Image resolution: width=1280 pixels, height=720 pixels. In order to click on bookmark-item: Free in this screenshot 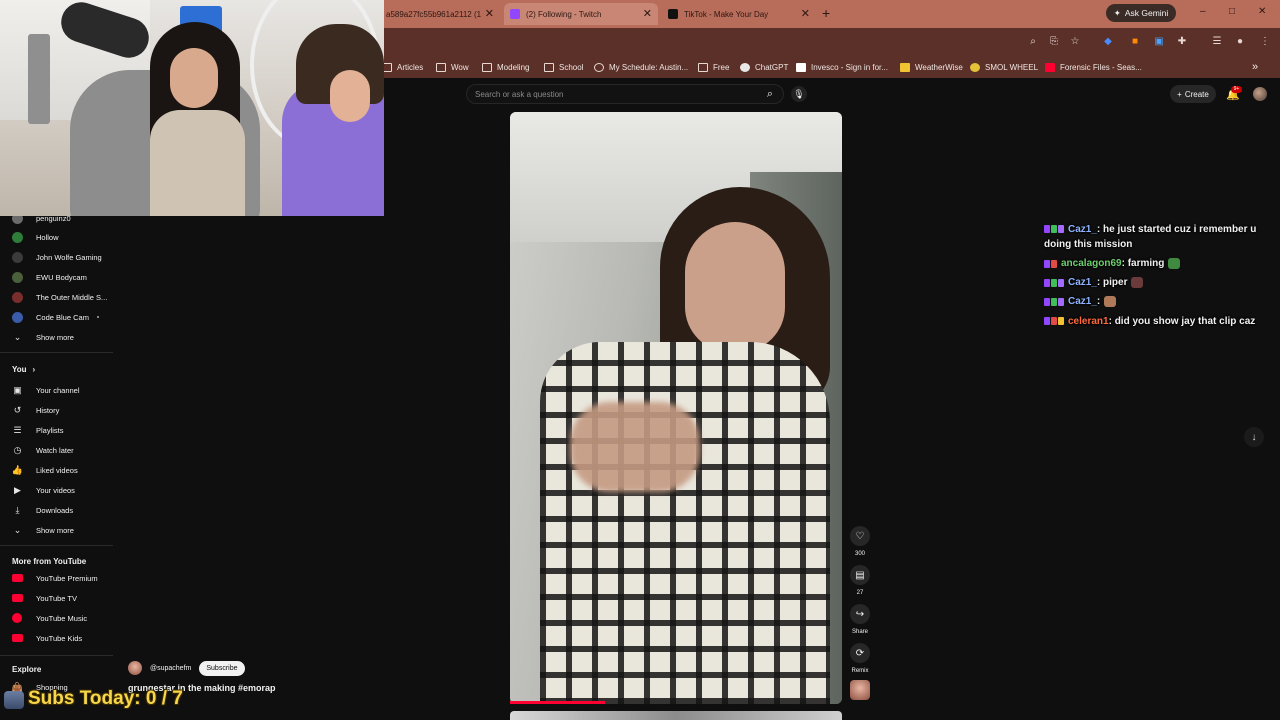, I will do `click(713, 67)`.